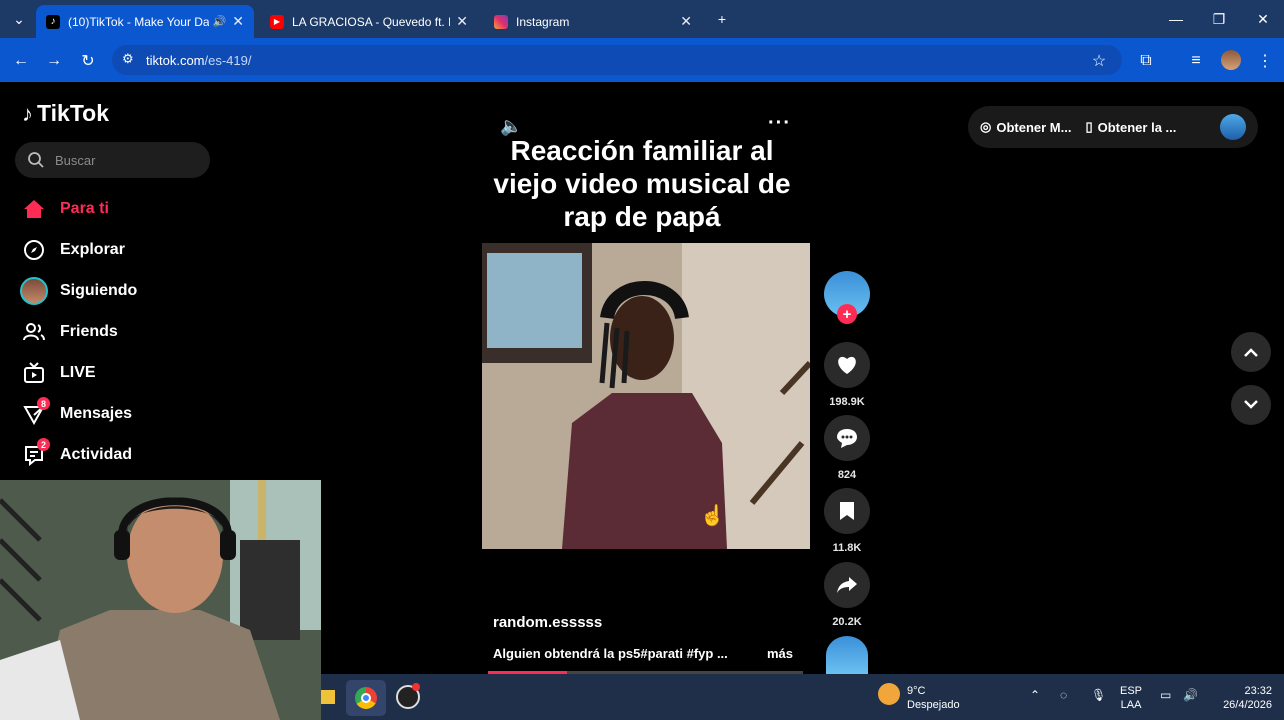 This screenshot has width=1284, height=720. Describe the element at coordinates (1265, 61) in the screenshot. I see `menu-kebab-icon: ⋮` at that location.